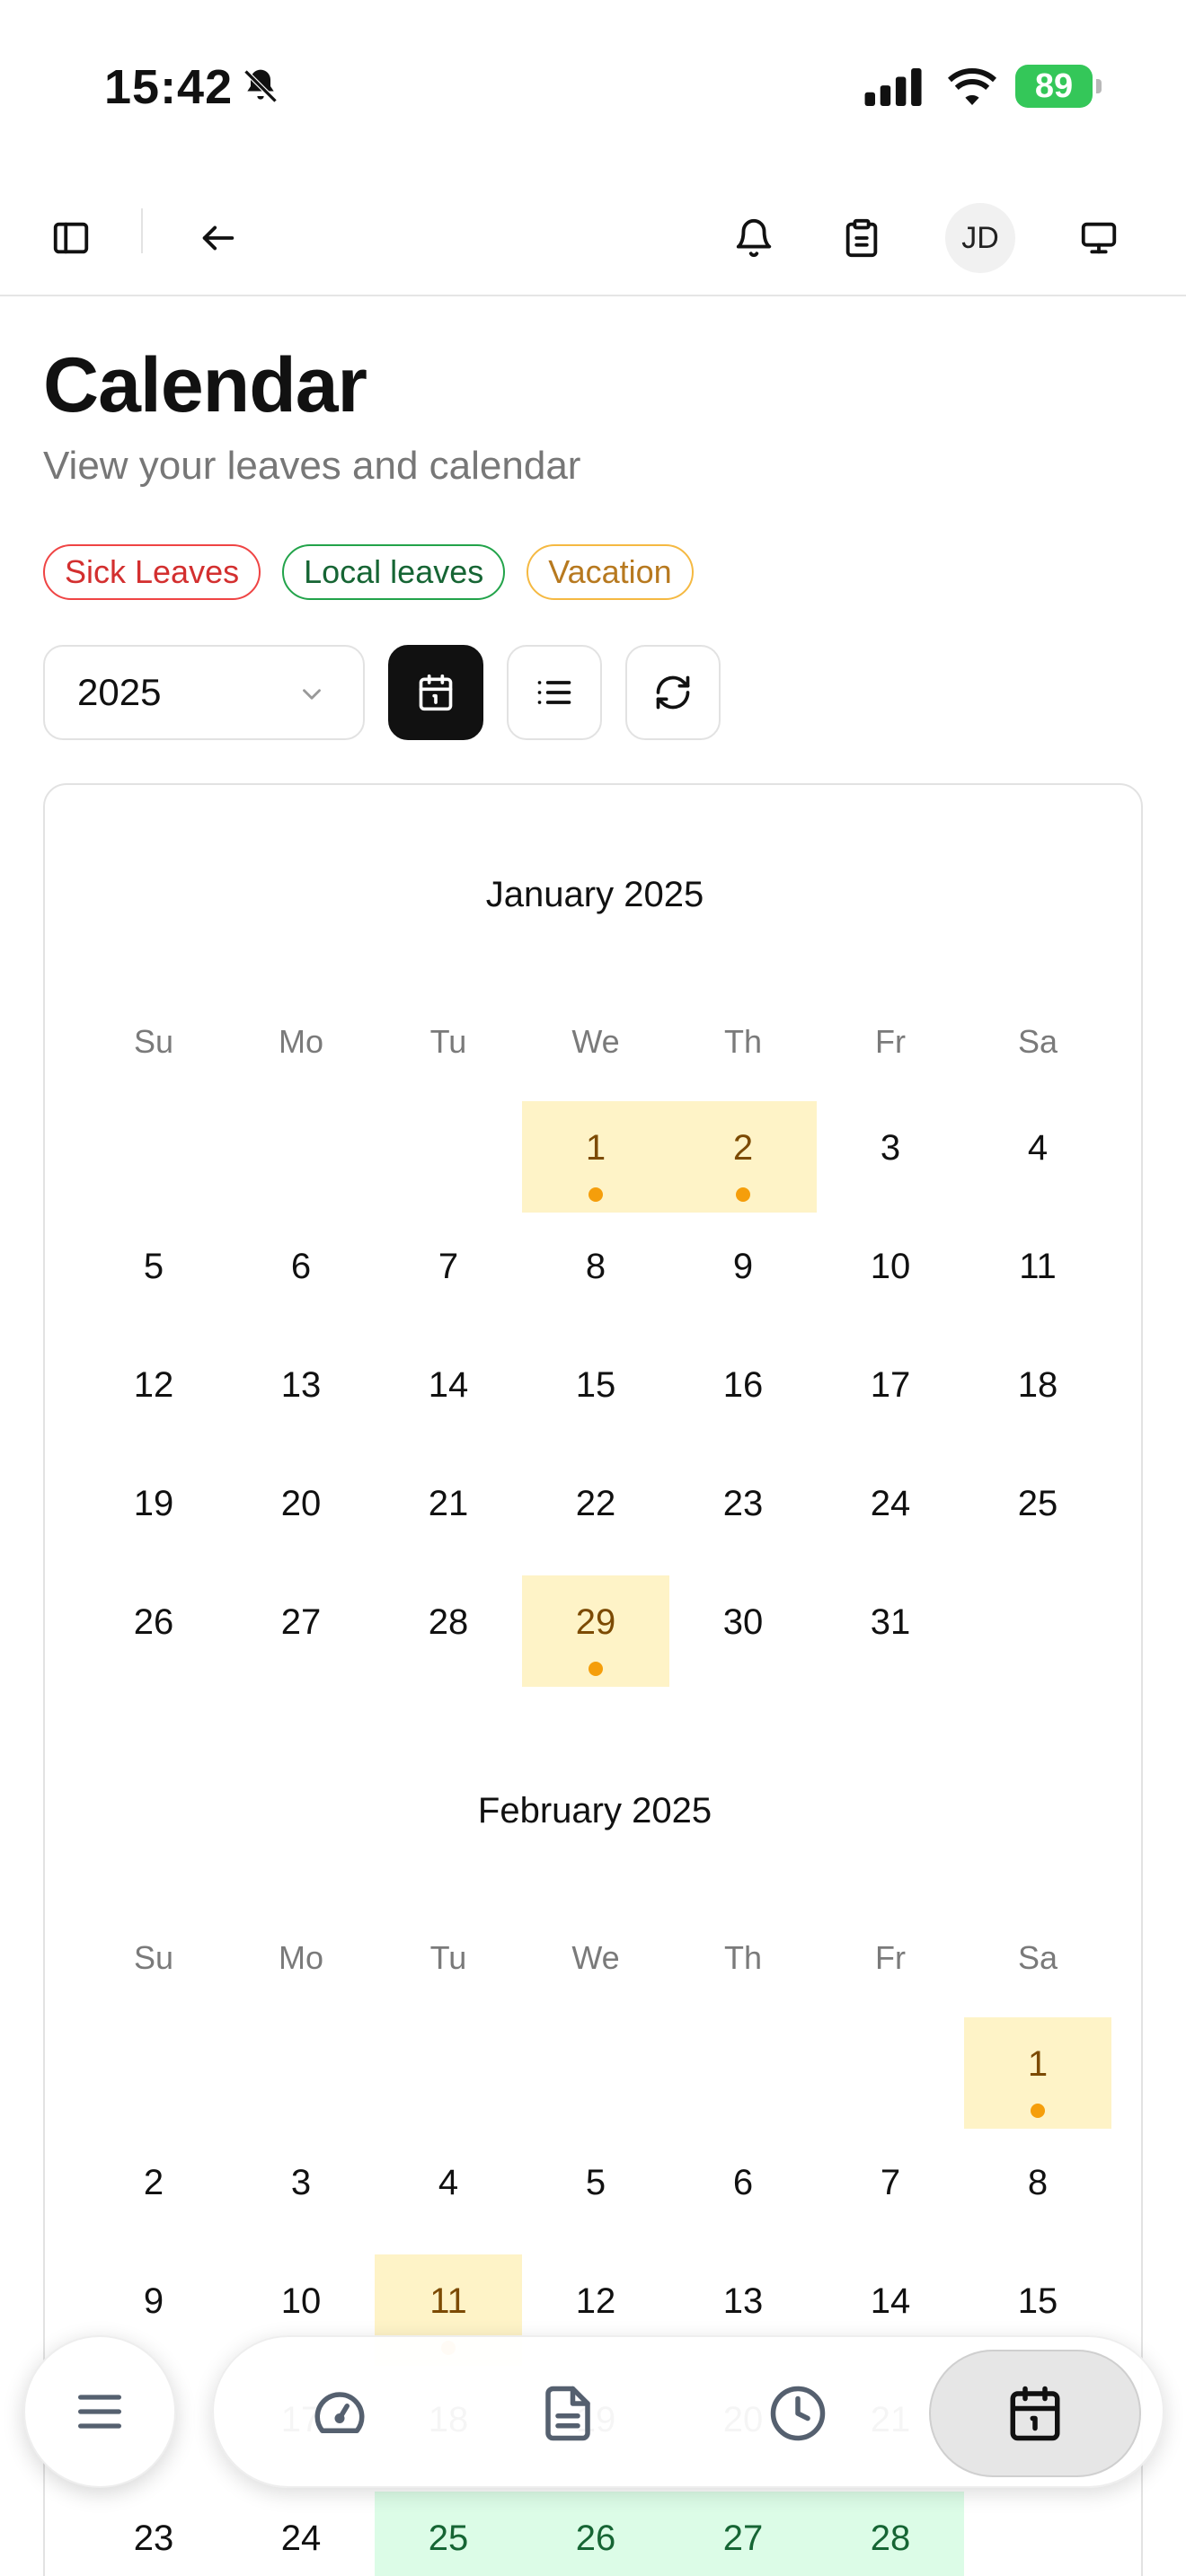 The image size is (1186, 2576). I want to click on day-cell: 29, so click(595, 1631).